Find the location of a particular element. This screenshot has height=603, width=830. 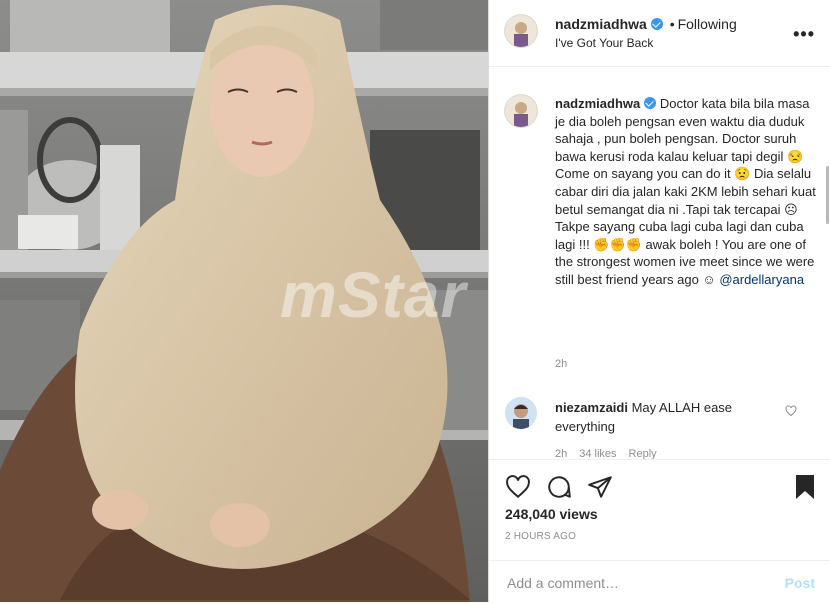

add-comment-input is located at coordinates (632, 583).